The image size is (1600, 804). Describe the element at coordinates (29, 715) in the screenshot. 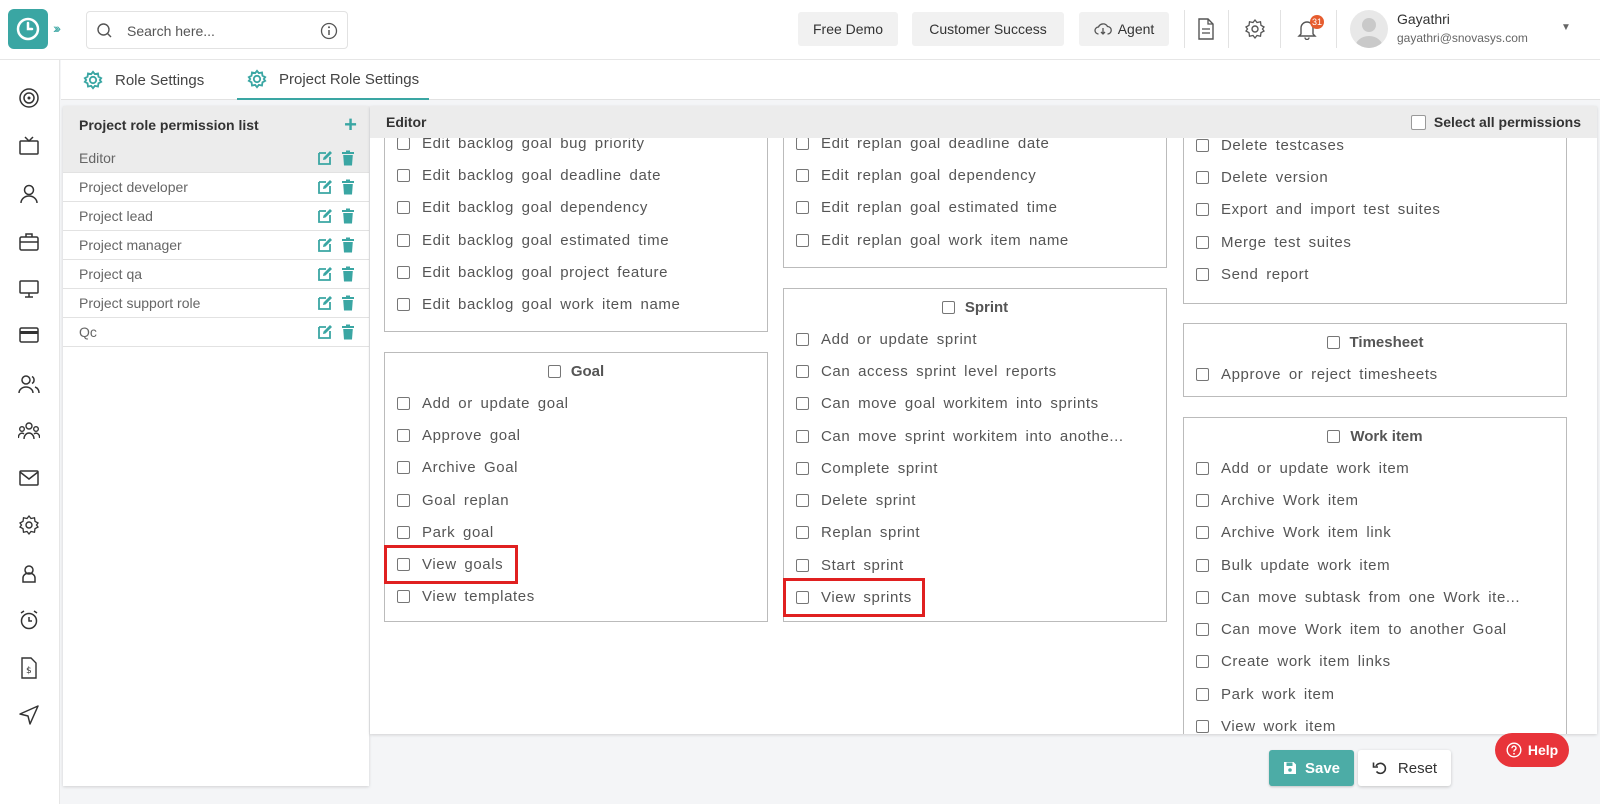

I see `send-icon` at that location.